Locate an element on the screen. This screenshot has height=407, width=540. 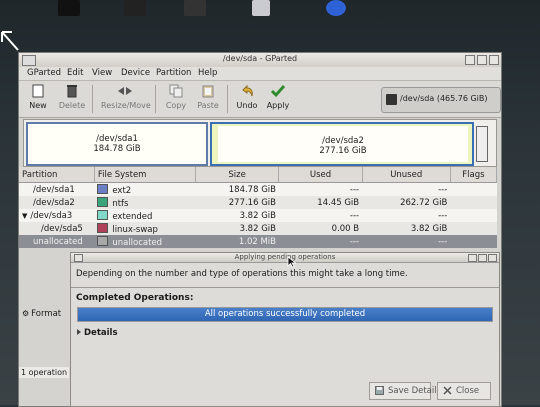
column-header-unused: Unused is located at coordinates (406, 175).